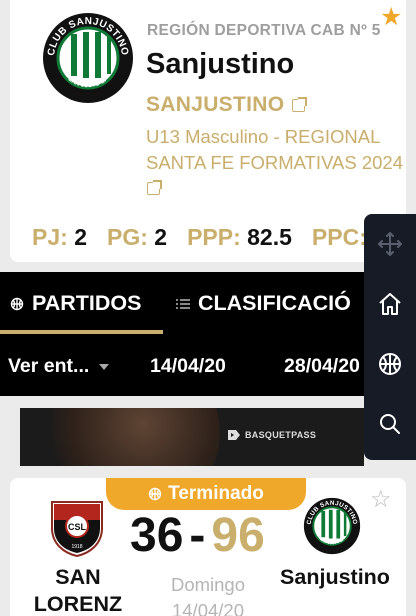  Describe the element at coordinates (281, 435) in the screenshot. I see `banner-brand-label: BASQUETPASS` at that location.